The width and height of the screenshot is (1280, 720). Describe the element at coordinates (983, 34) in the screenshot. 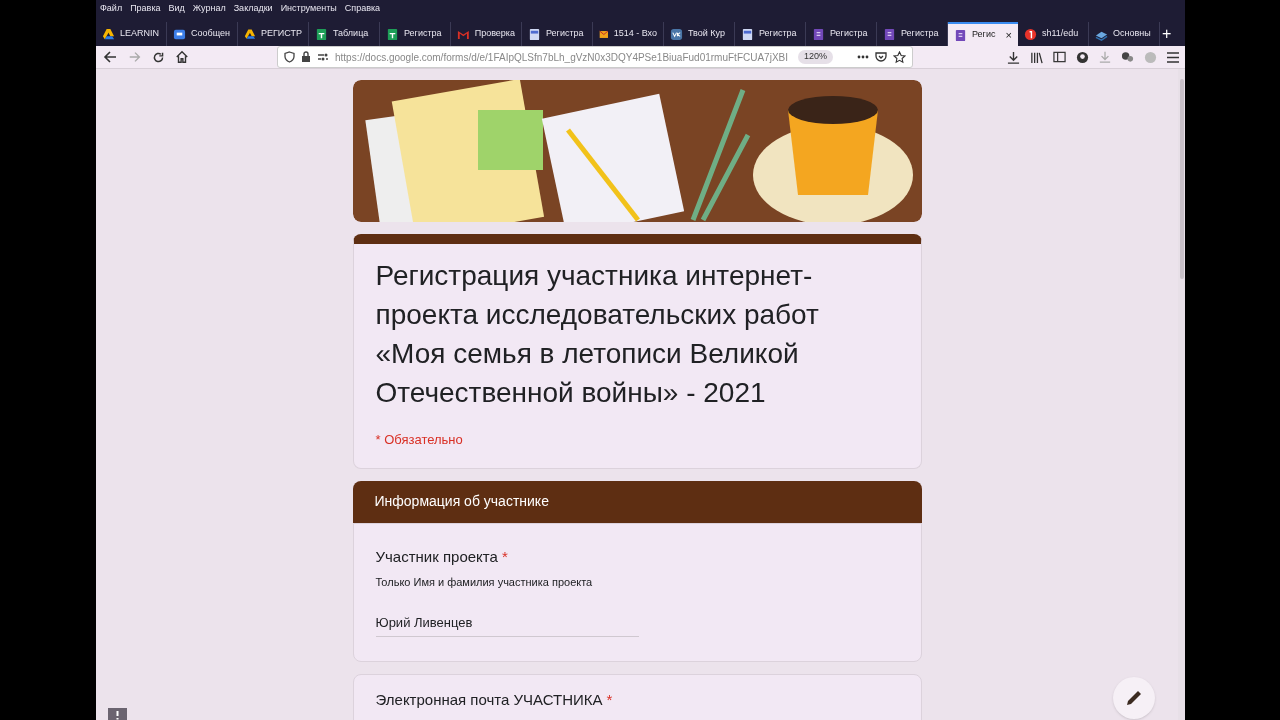

I see `browser-tab: Регис ×` at that location.